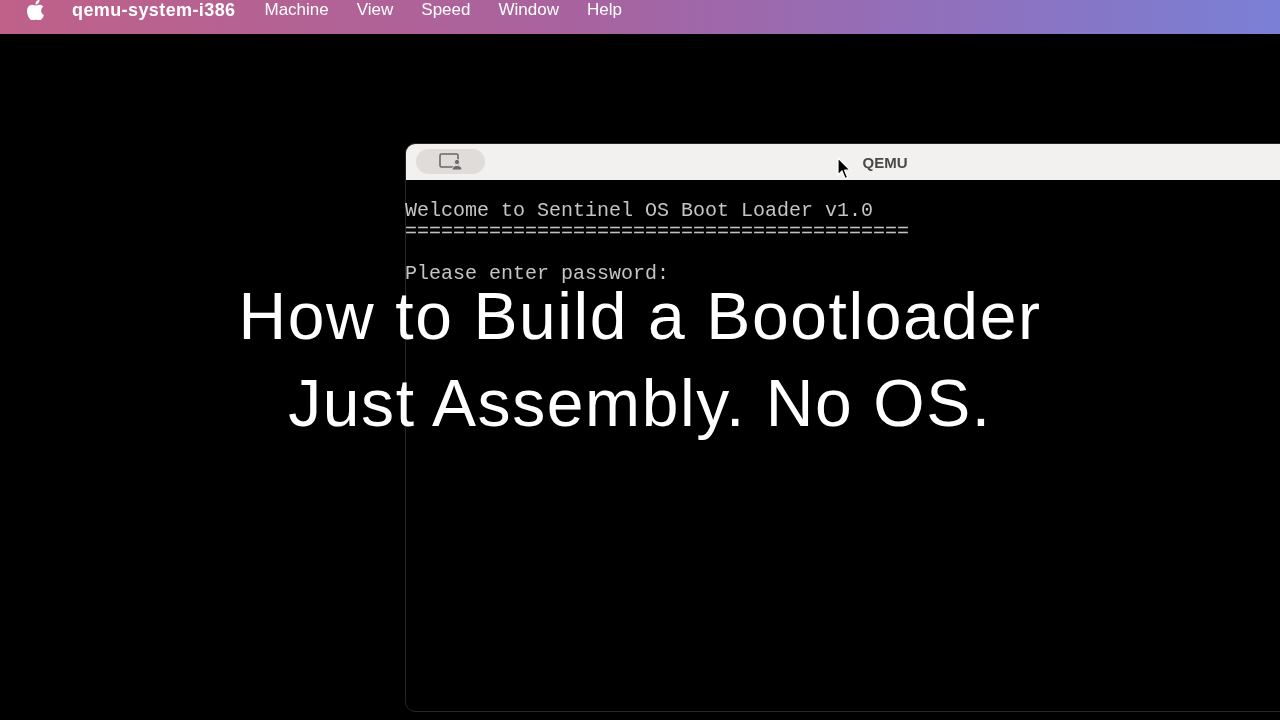 The height and width of the screenshot is (720, 1280). I want to click on menu-item: Machine, so click(296, 10).